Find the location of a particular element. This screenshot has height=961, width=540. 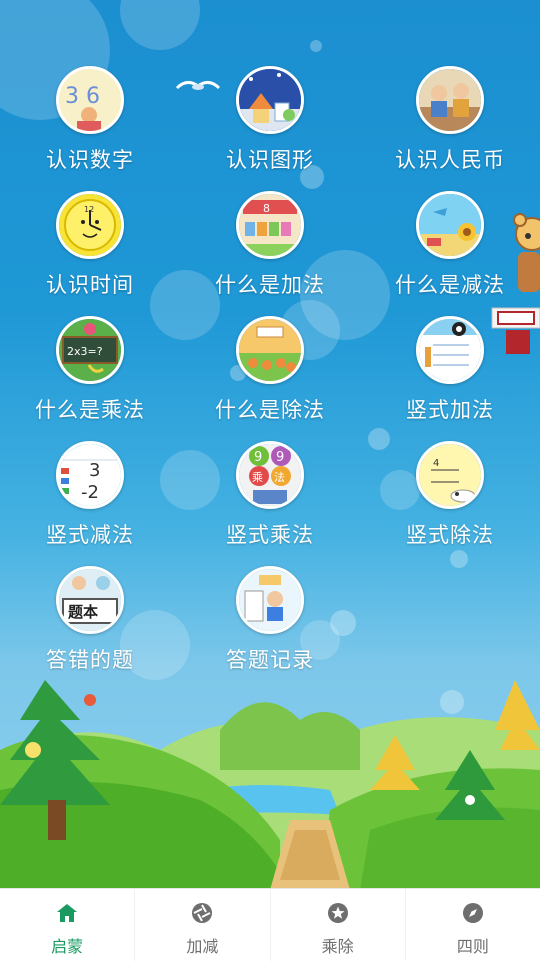

topic-recognize-money: 认识人民币 is located at coordinates (450, 120).